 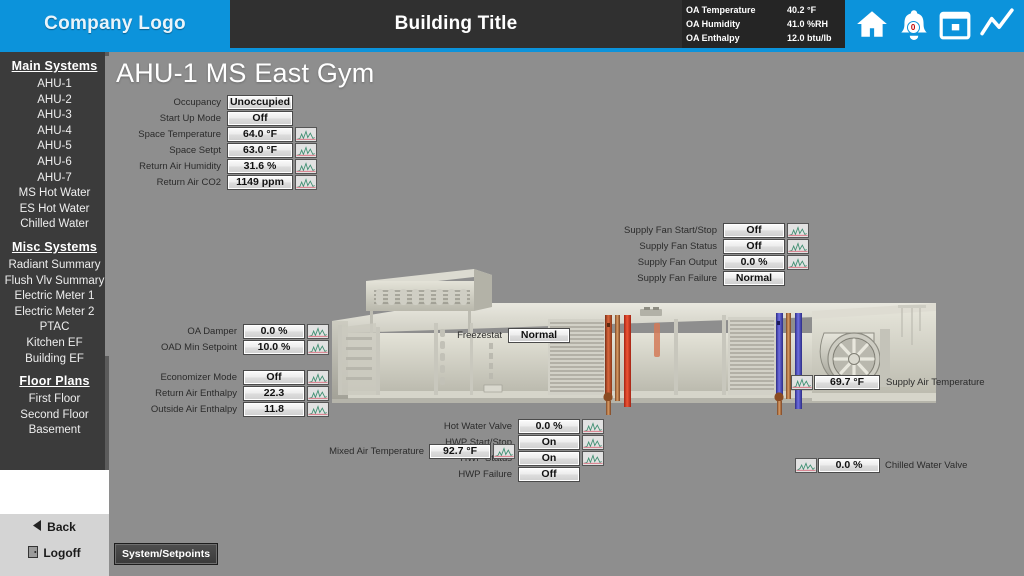 I want to click on sidebar-item-electric-meter-2: Electric Meter 2, so click(x=54, y=313).